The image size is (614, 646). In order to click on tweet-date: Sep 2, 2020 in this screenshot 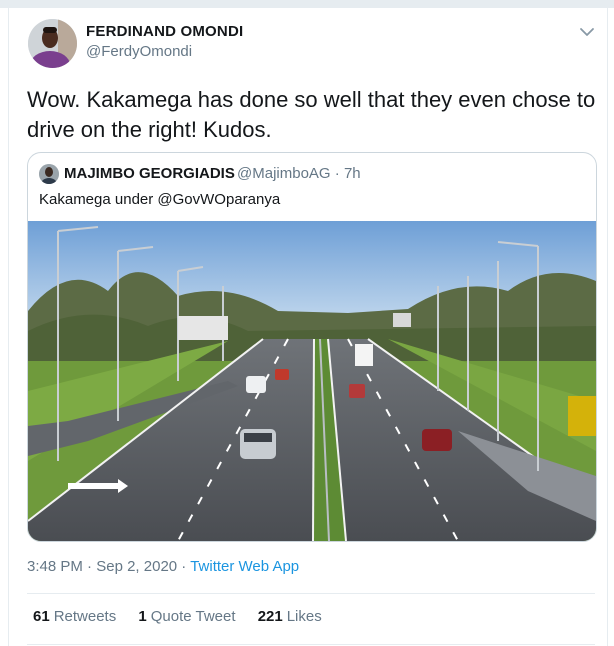, I will do `click(136, 566)`.